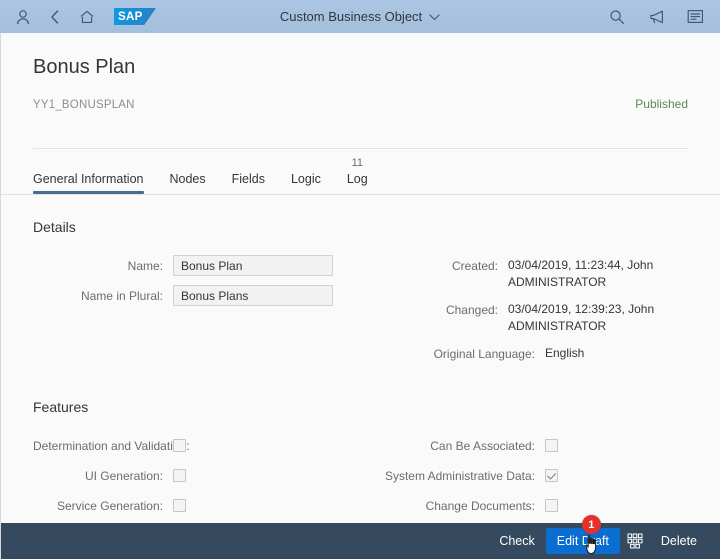 The image size is (720, 559). Describe the element at coordinates (305, 179) in the screenshot. I see `tab-label: Logic` at that location.